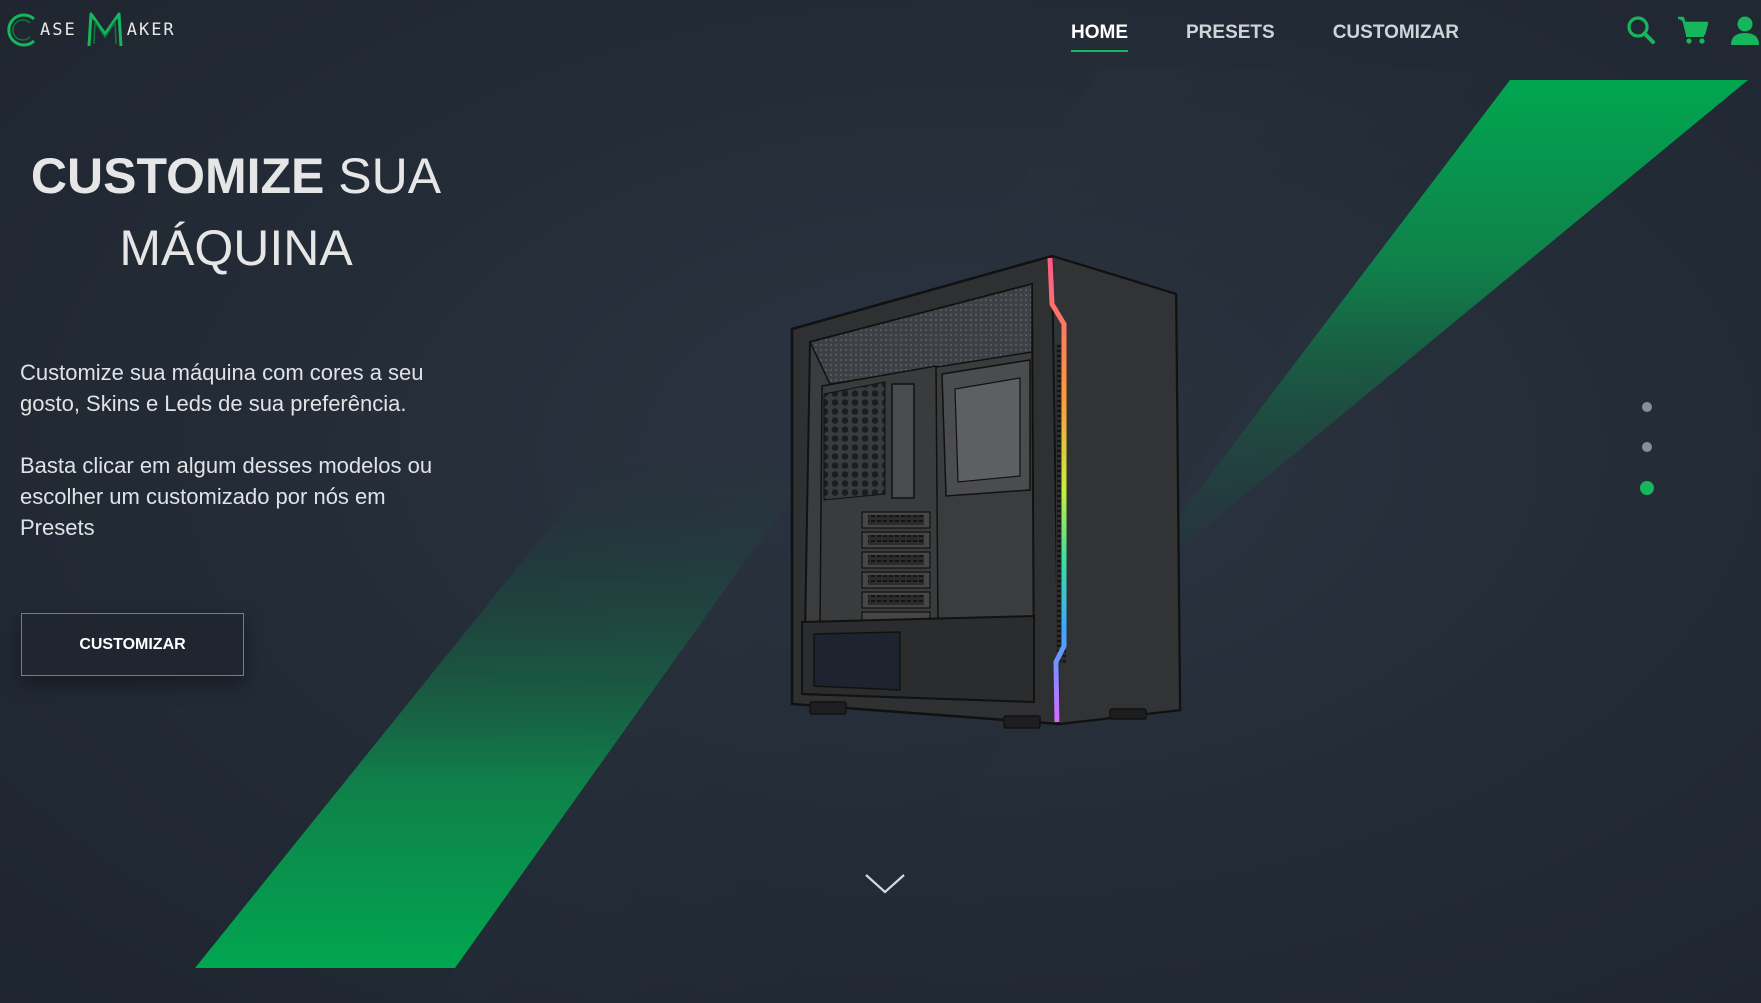 Image resolution: width=1761 pixels, height=1003 pixels. What do you see at coordinates (58, 30) in the screenshot?
I see `logo-text-case: ASE` at bounding box center [58, 30].